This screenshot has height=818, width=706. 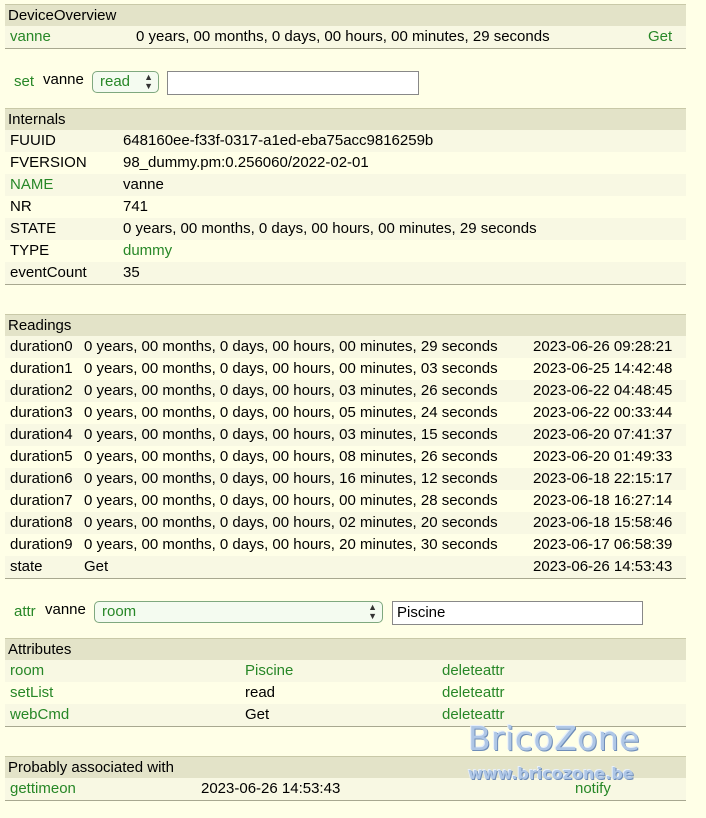 I want to click on internal-row-fversion: FVERSION 98_dummy.pm:0.256060/2022-02-01, so click(x=345, y=163).